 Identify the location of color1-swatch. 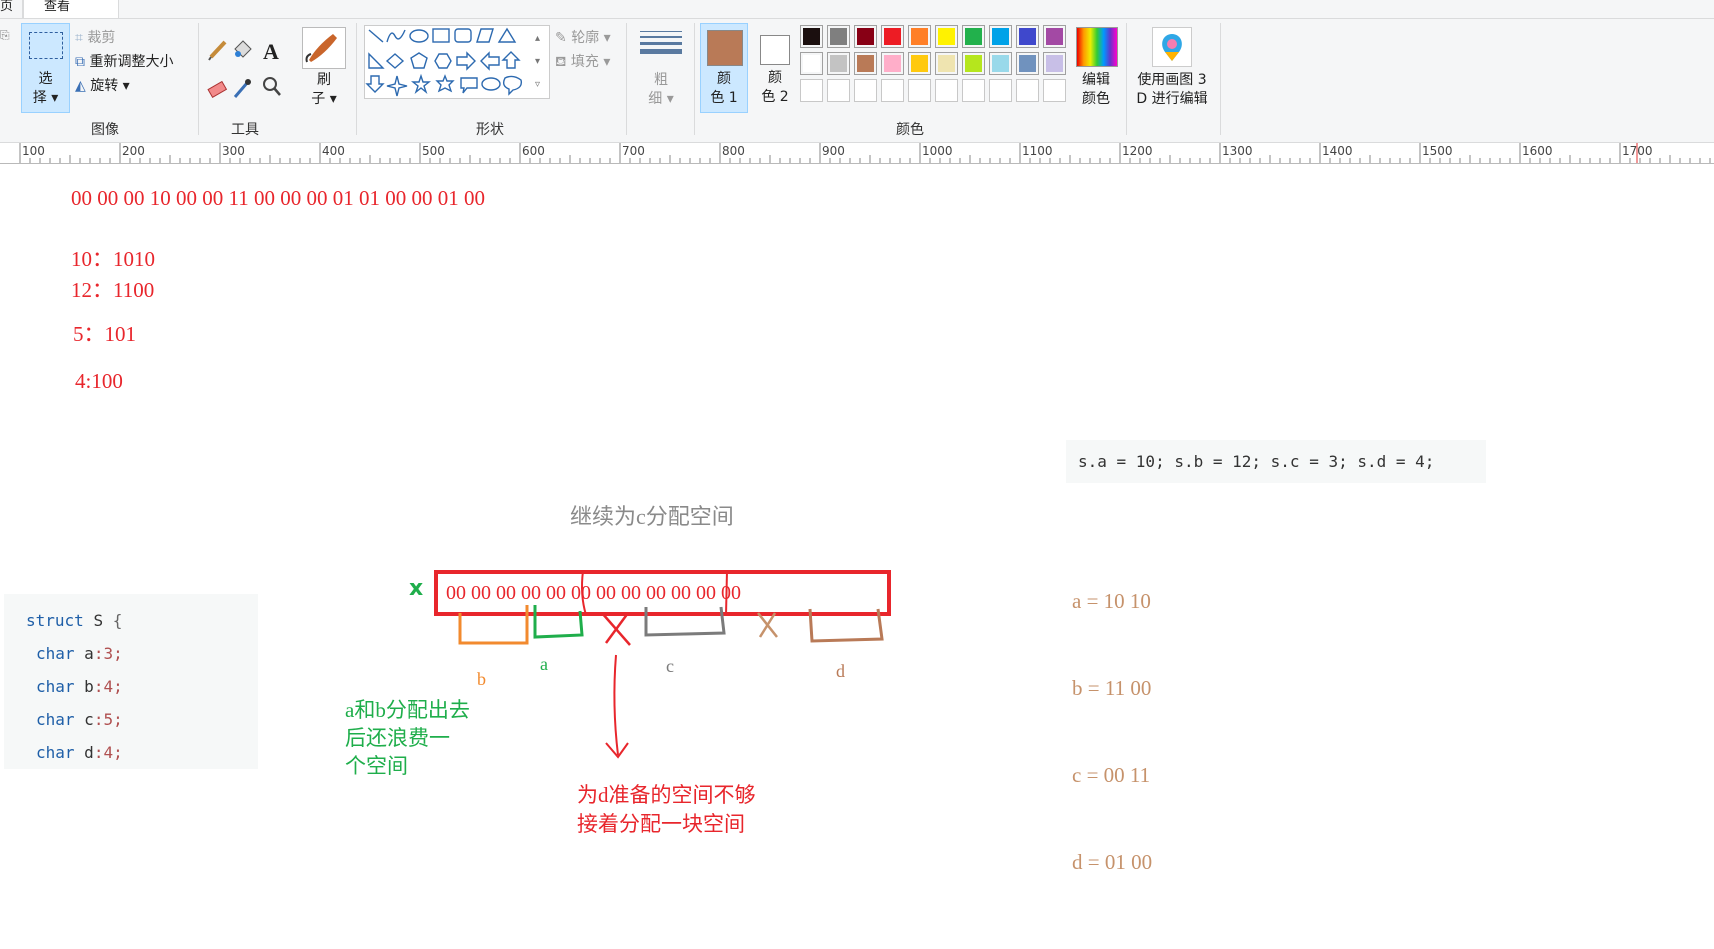
(725, 48).